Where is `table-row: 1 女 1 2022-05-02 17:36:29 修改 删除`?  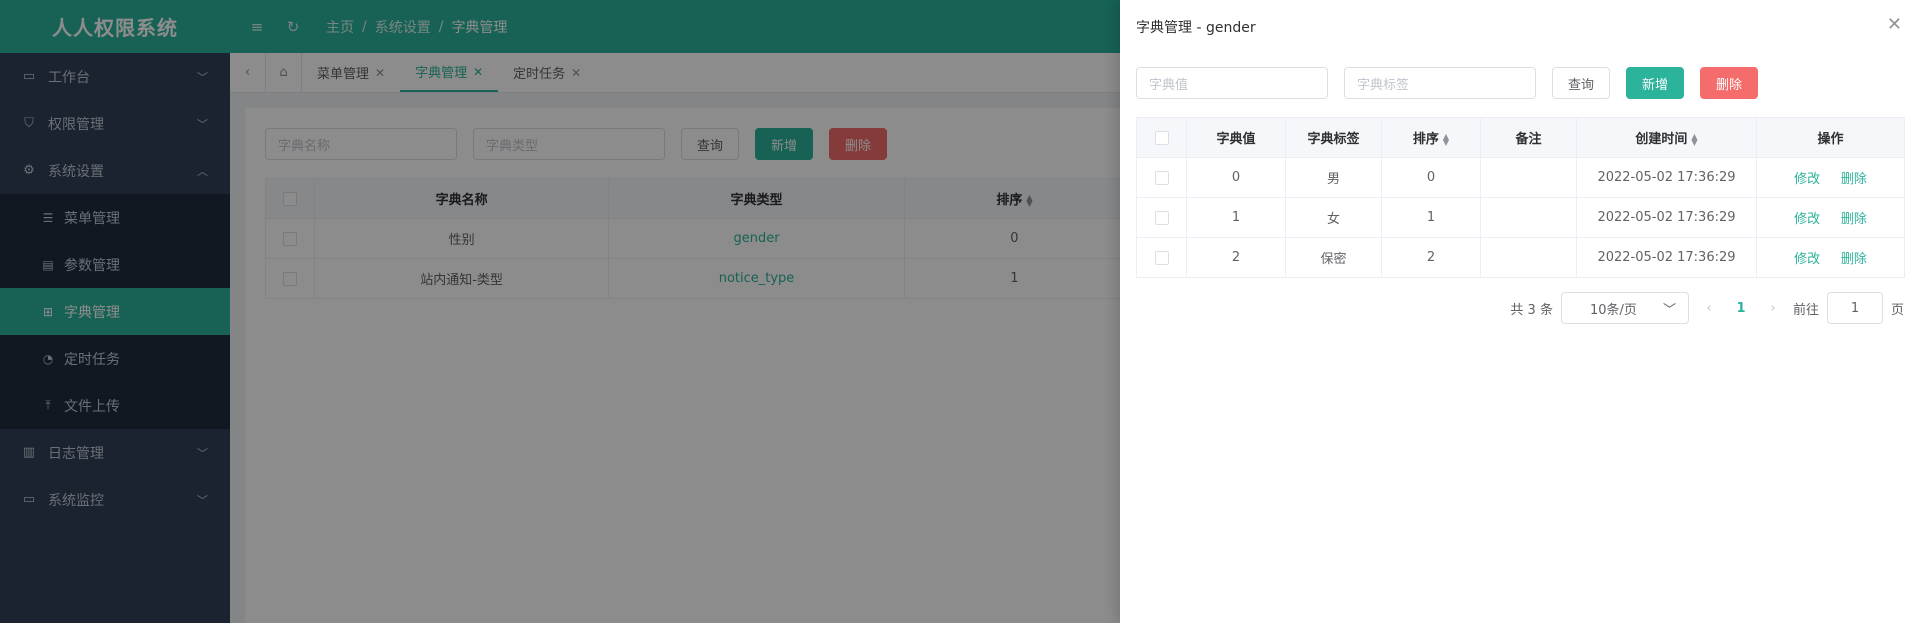 table-row: 1 女 1 2022-05-02 17:36:29 修改 删除 is located at coordinates (1520, 217).